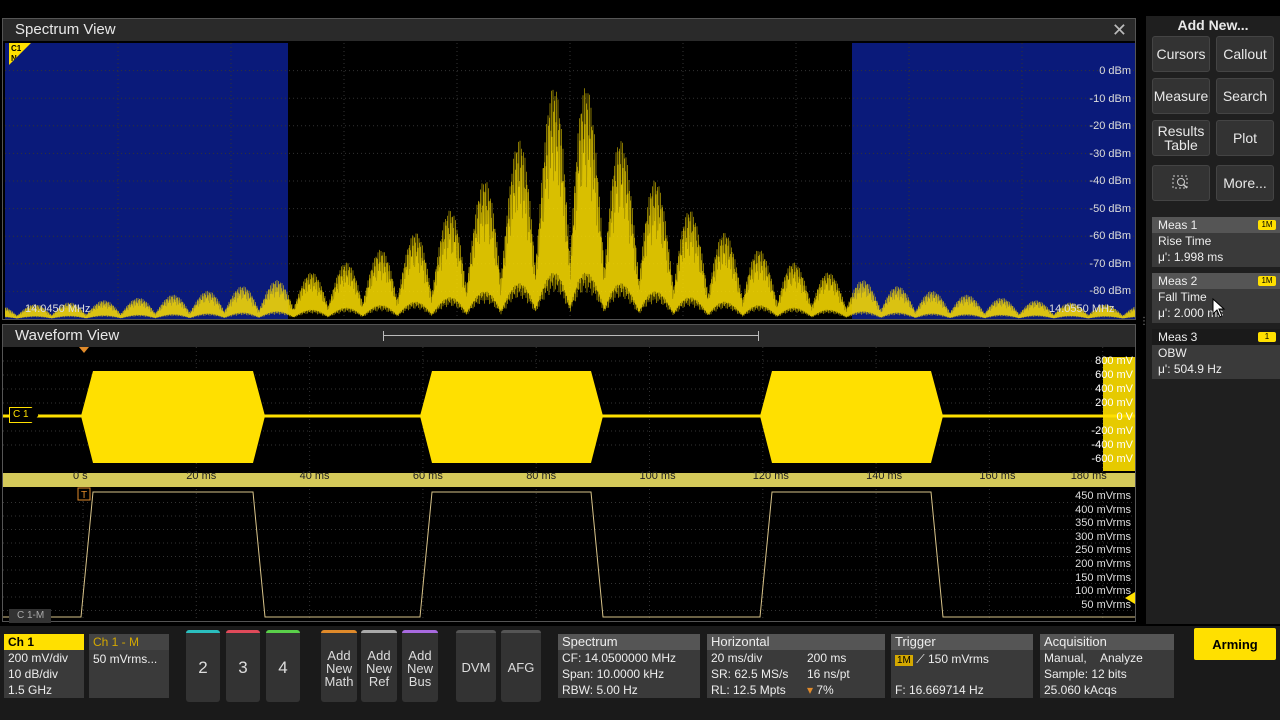 This screenshot has height=720, width=1280. What do you see at coordinates (1103, 523) in the screenshot?
I see `math-y-label: 350 mVrms` at bounding box center [1103, 523].